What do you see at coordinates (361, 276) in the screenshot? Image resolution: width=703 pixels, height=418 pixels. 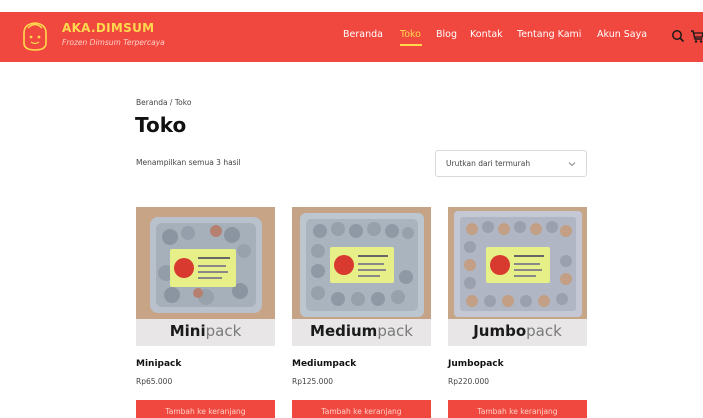 I see `product-image: Mediumpack` at bounding box center [361, 276].